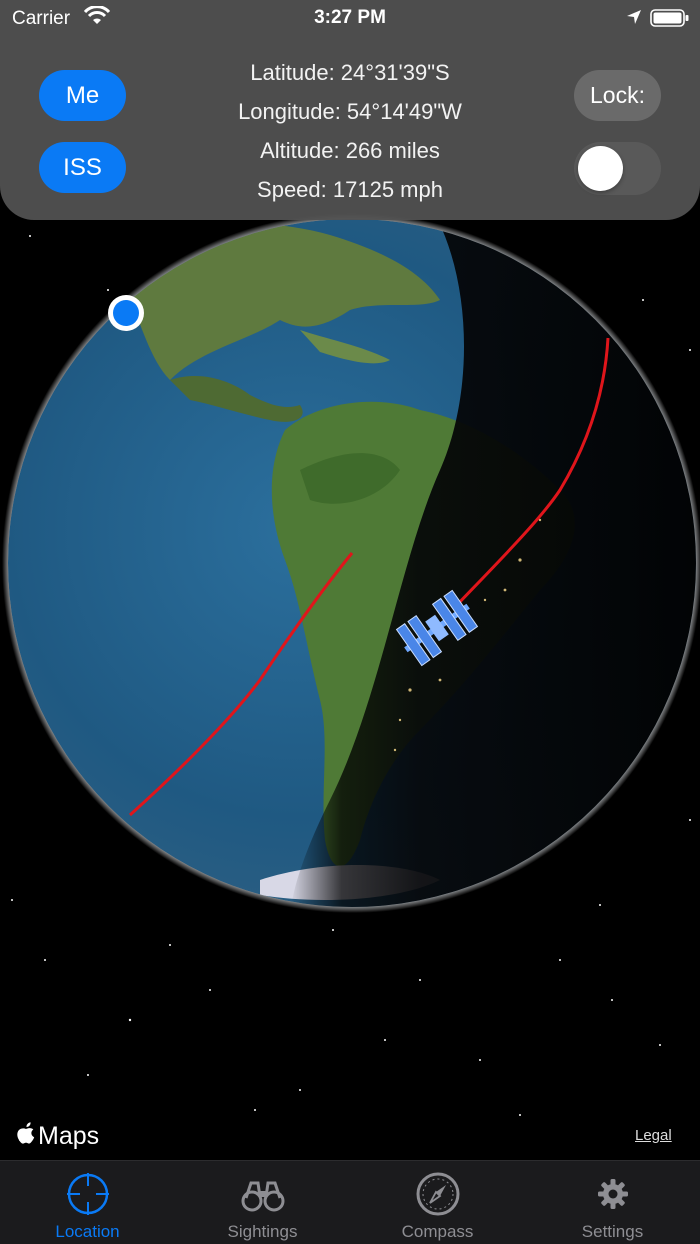  I want to click on compass-icon, so click(437, 1194).